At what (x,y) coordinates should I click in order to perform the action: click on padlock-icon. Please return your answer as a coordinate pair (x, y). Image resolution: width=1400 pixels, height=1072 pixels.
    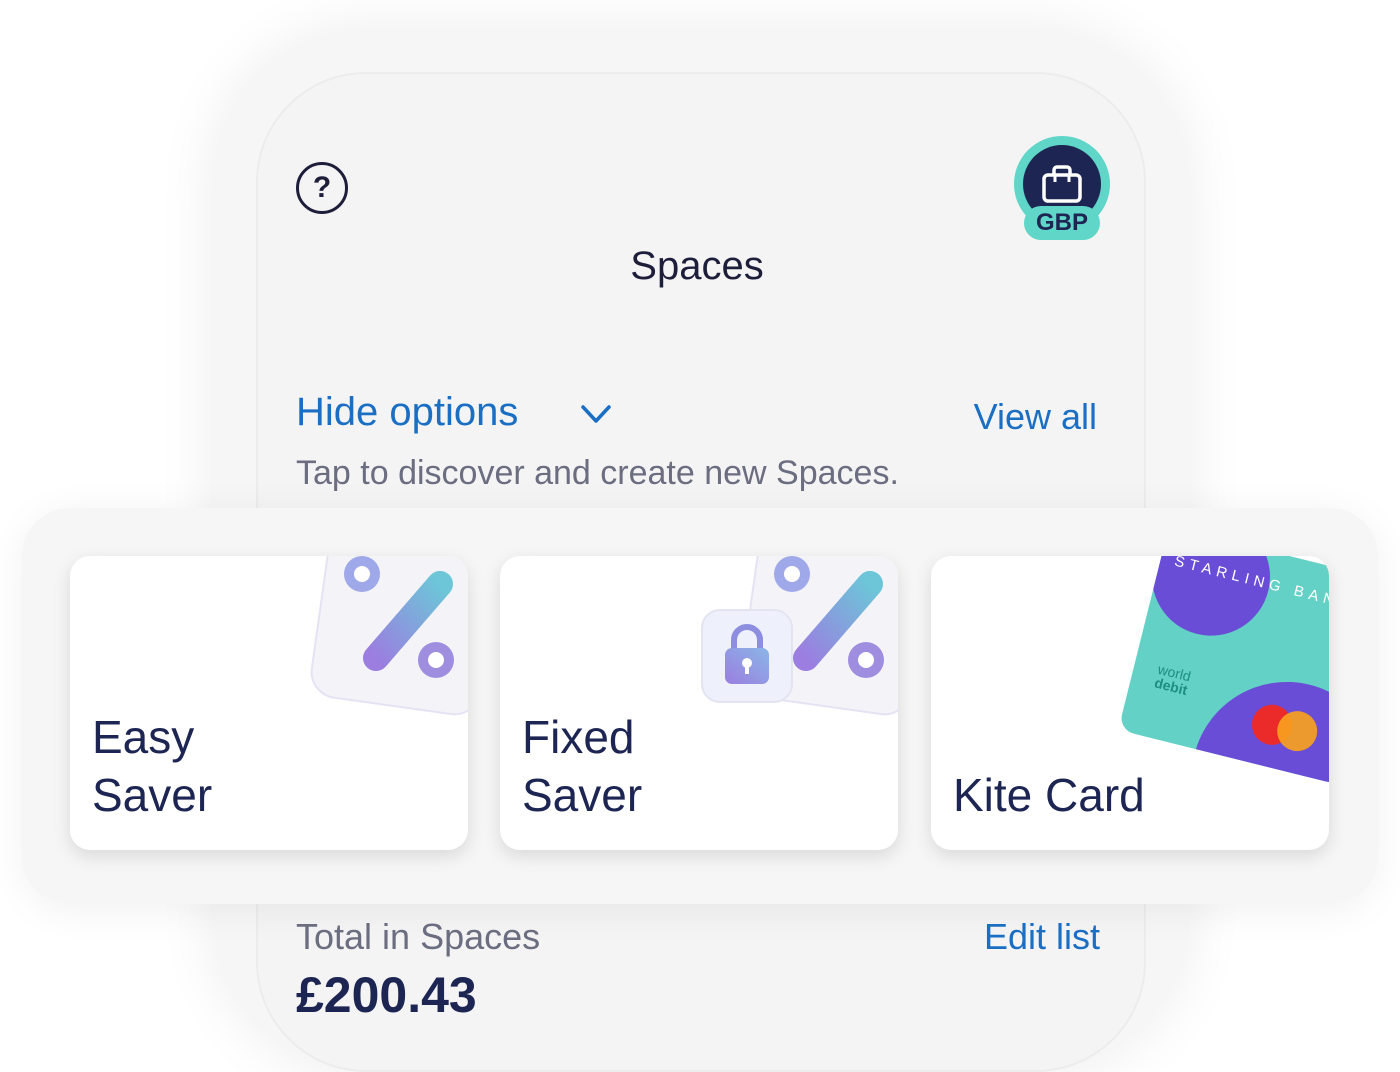
    Looking at the image, I should click on (747, 656).